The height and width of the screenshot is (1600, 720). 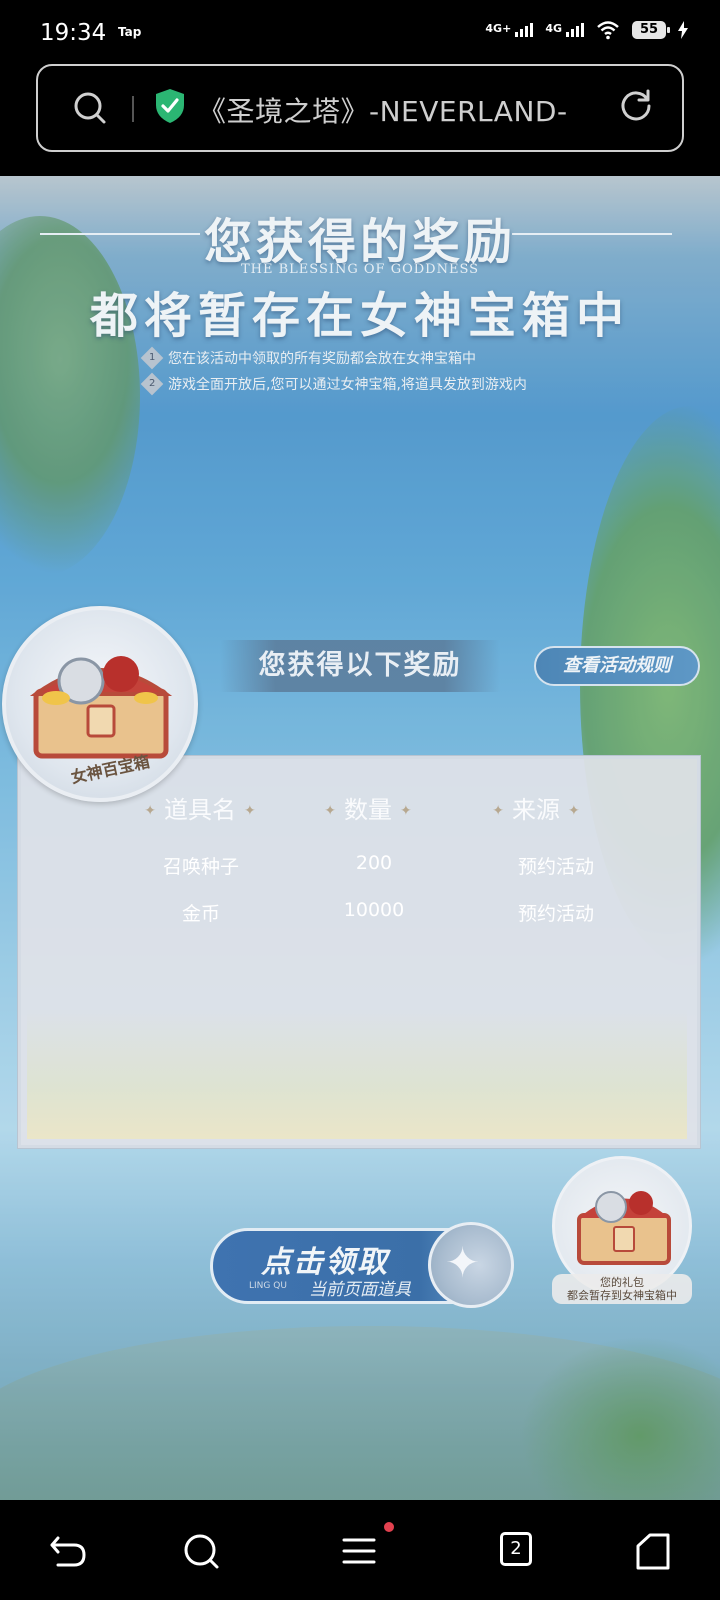 I want to click on column-header-item: 道具名, so click(x=200, y=807).